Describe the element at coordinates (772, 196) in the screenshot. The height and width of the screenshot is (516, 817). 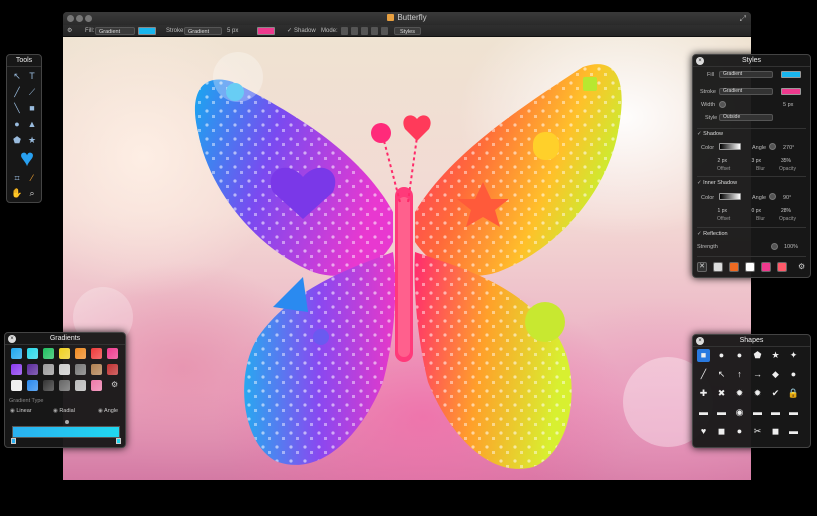
I see `inner-shadow-angle-dial` at that location.